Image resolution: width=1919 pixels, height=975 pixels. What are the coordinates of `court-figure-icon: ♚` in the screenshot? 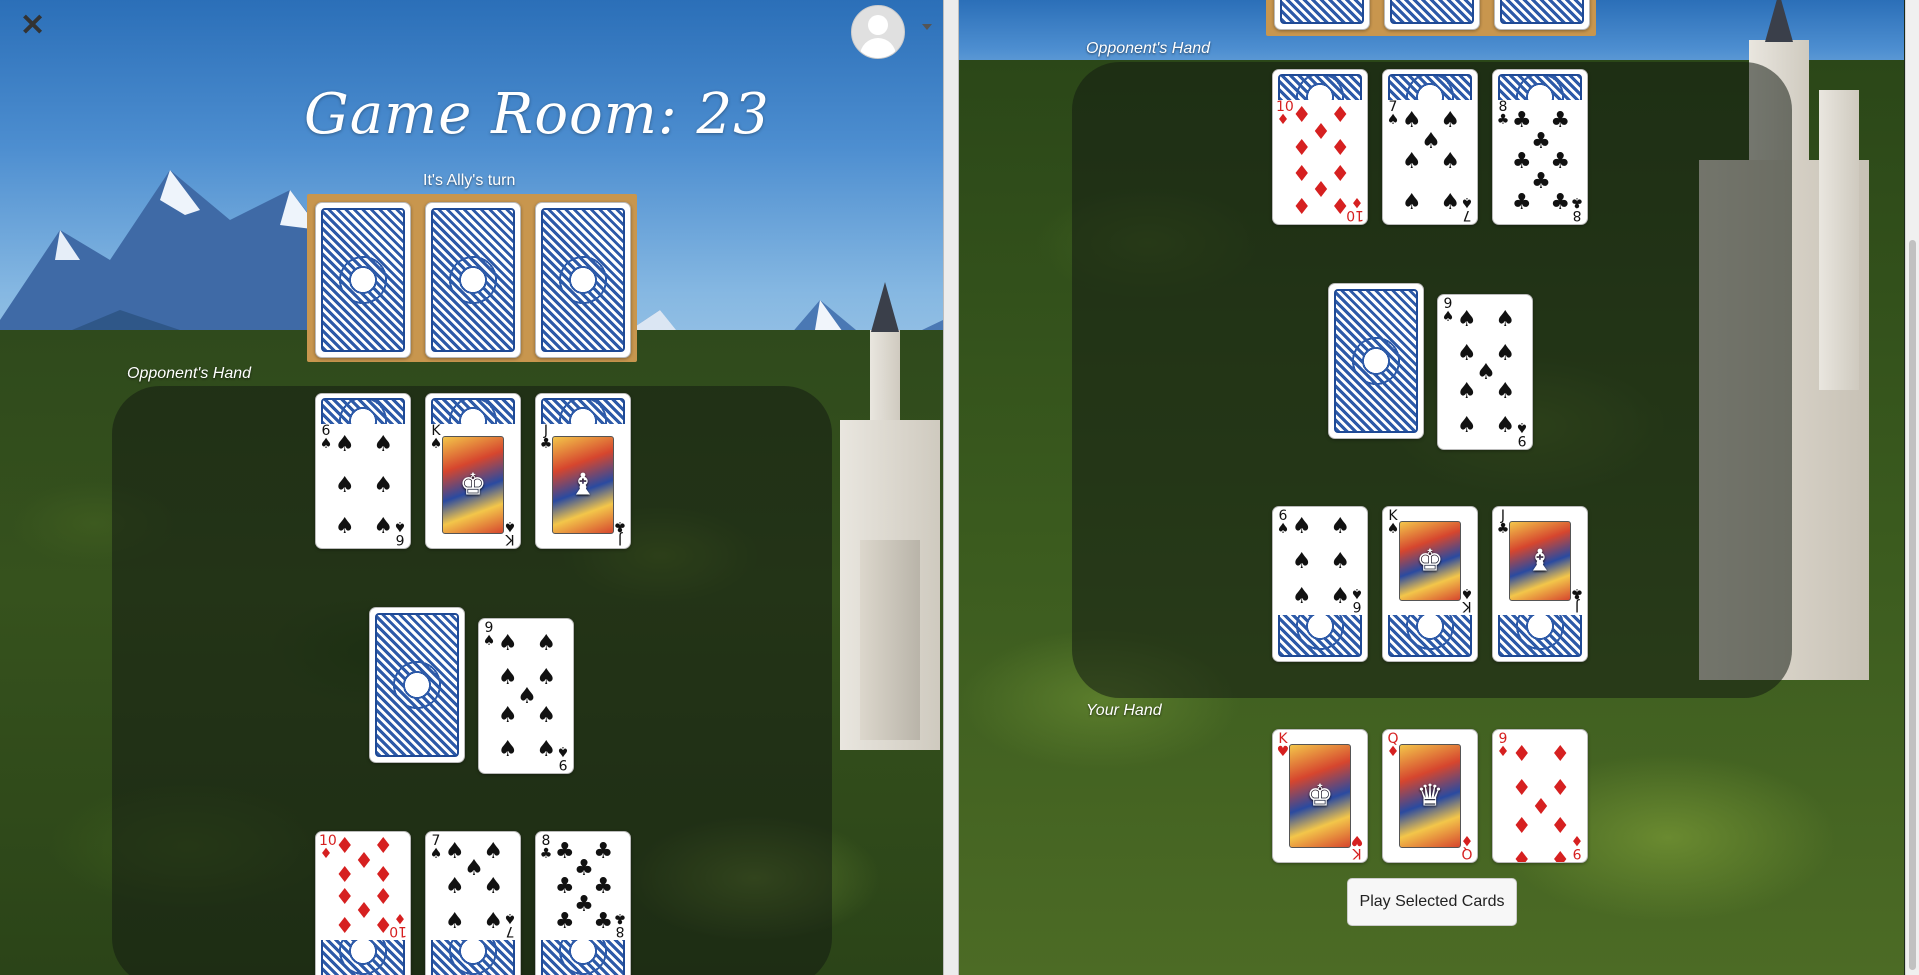 It's located at (1430, 561).